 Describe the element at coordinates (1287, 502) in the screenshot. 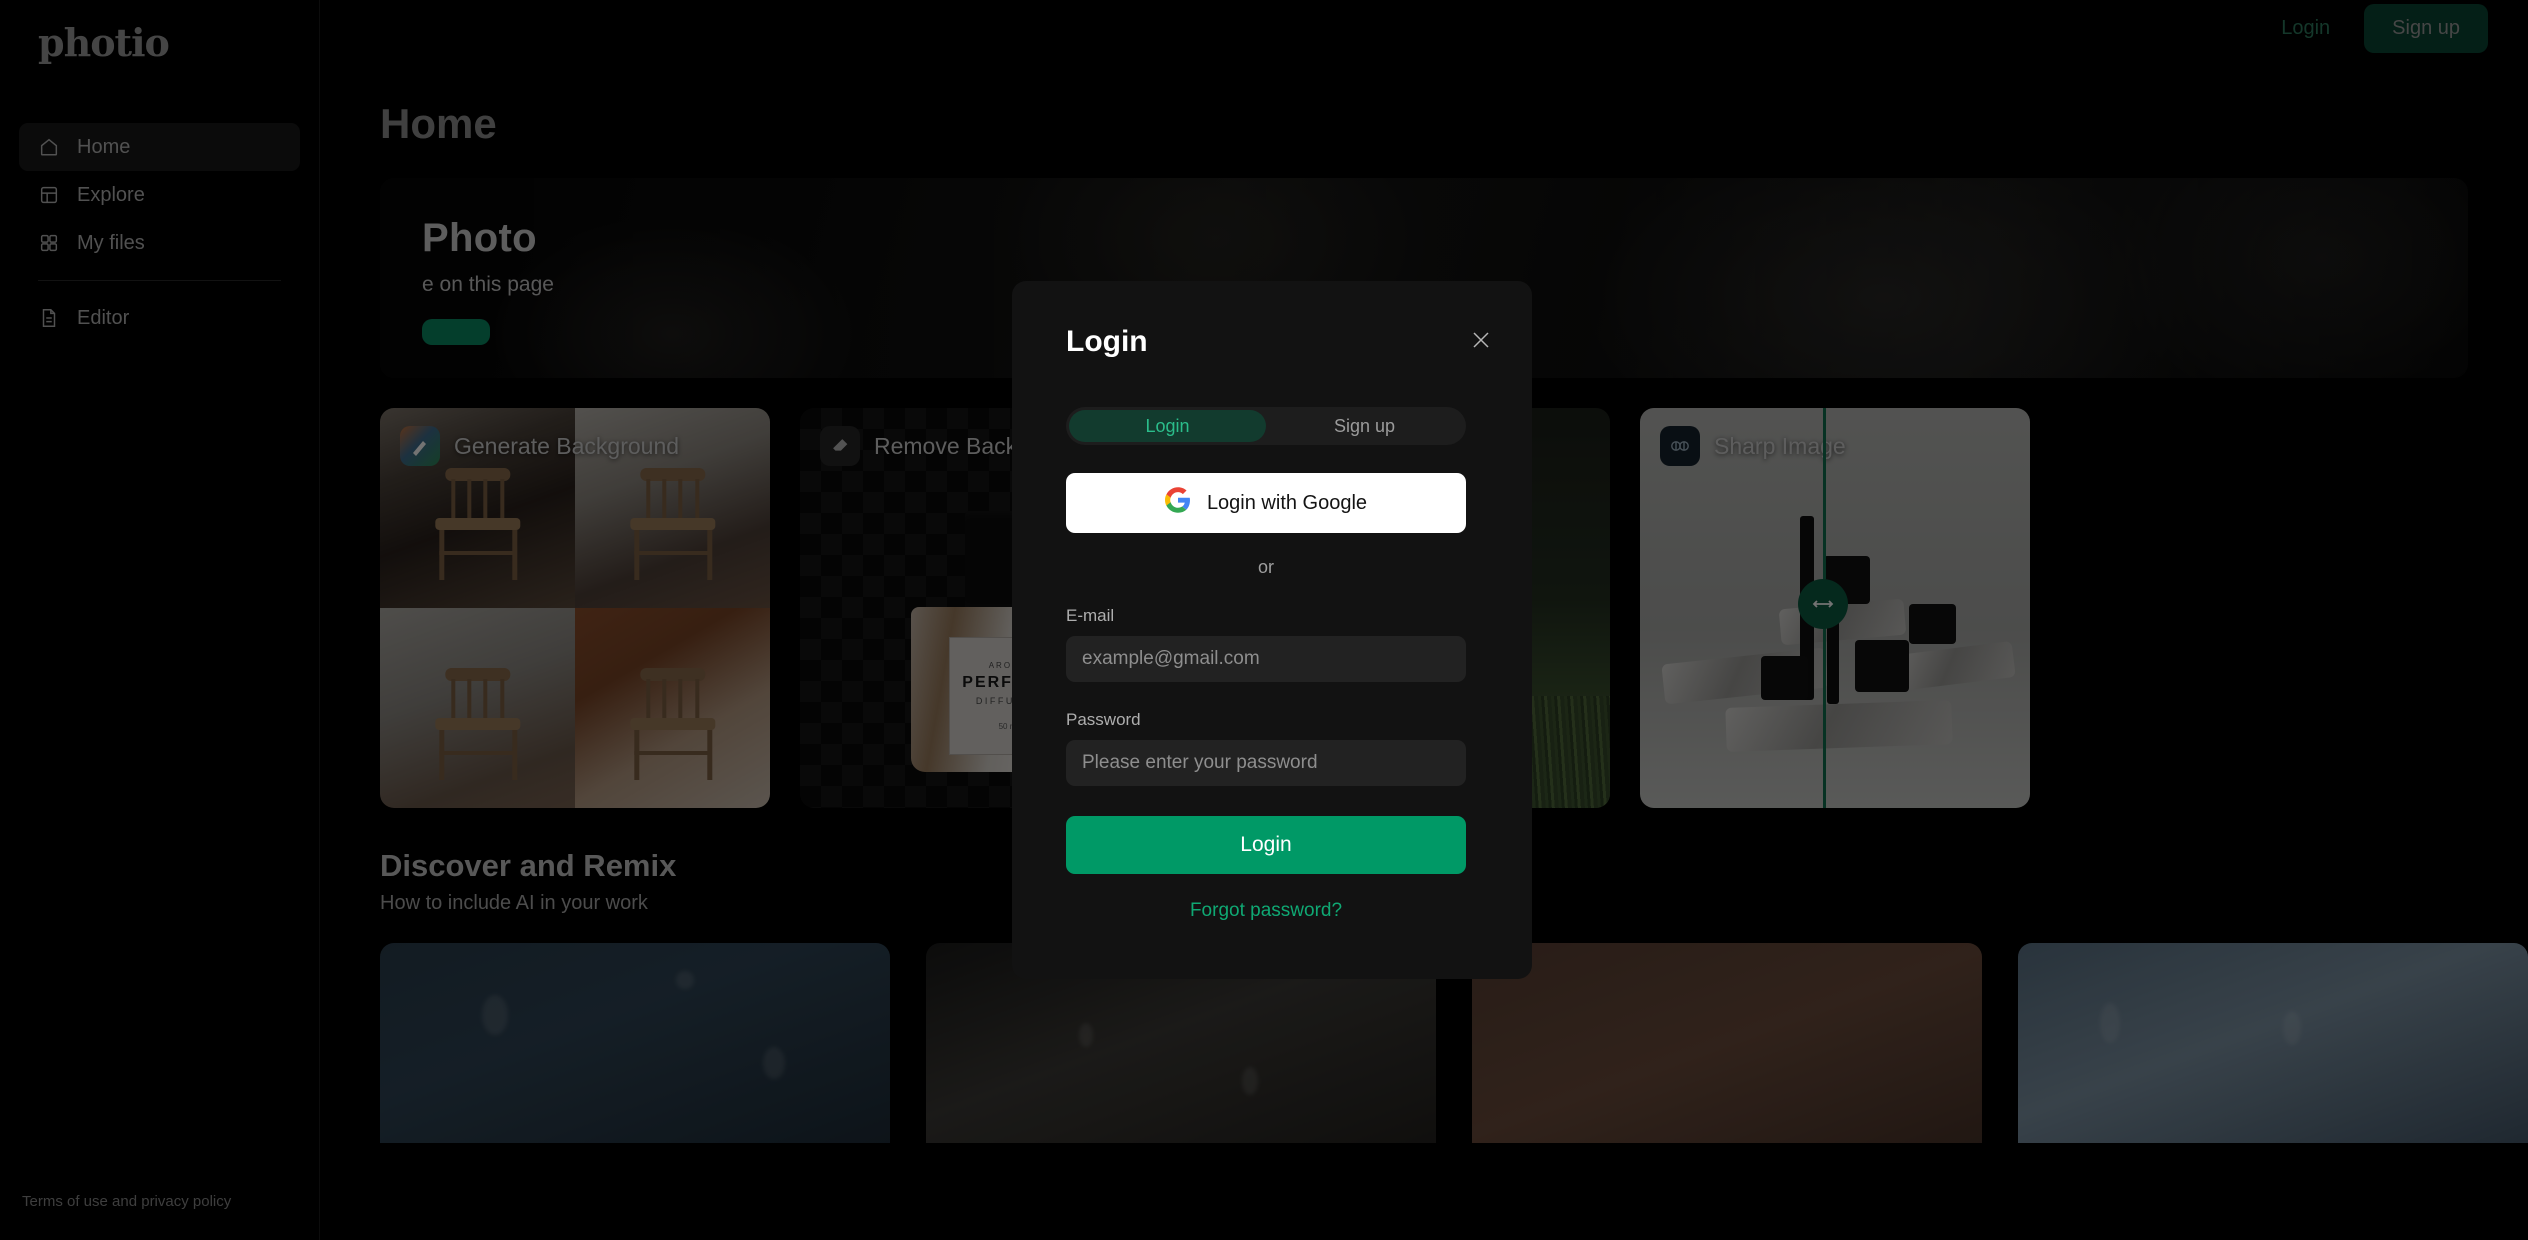

I see `login-with-google-label: Login with Google` at that location.